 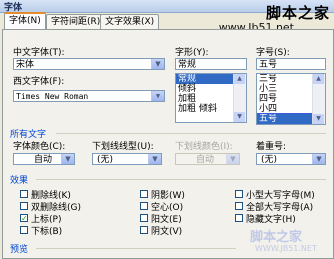 I want to click on emphasis-mark-label: 着重号:, so click(x=271, y=147).